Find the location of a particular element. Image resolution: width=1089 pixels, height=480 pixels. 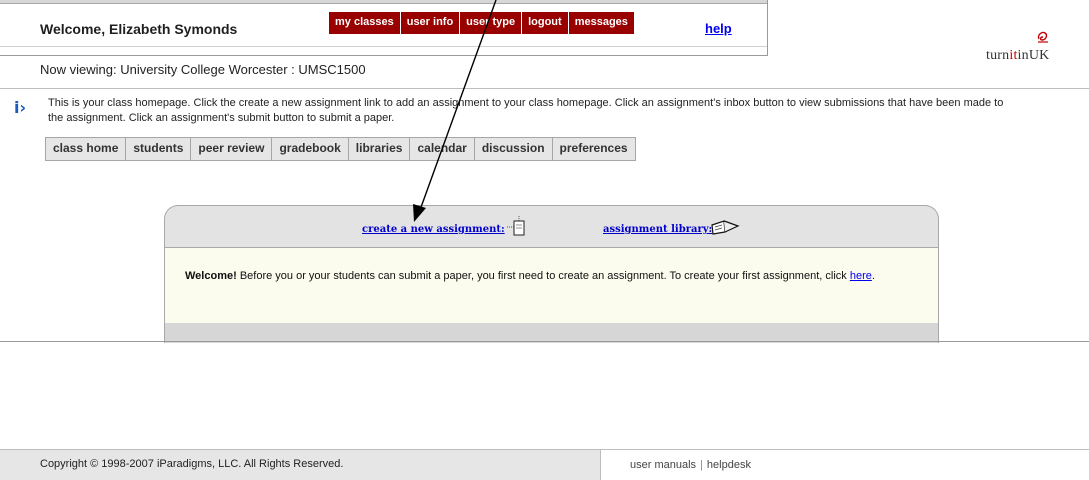

welcome-bold: Welcome! is located at coordinates (211, 276).